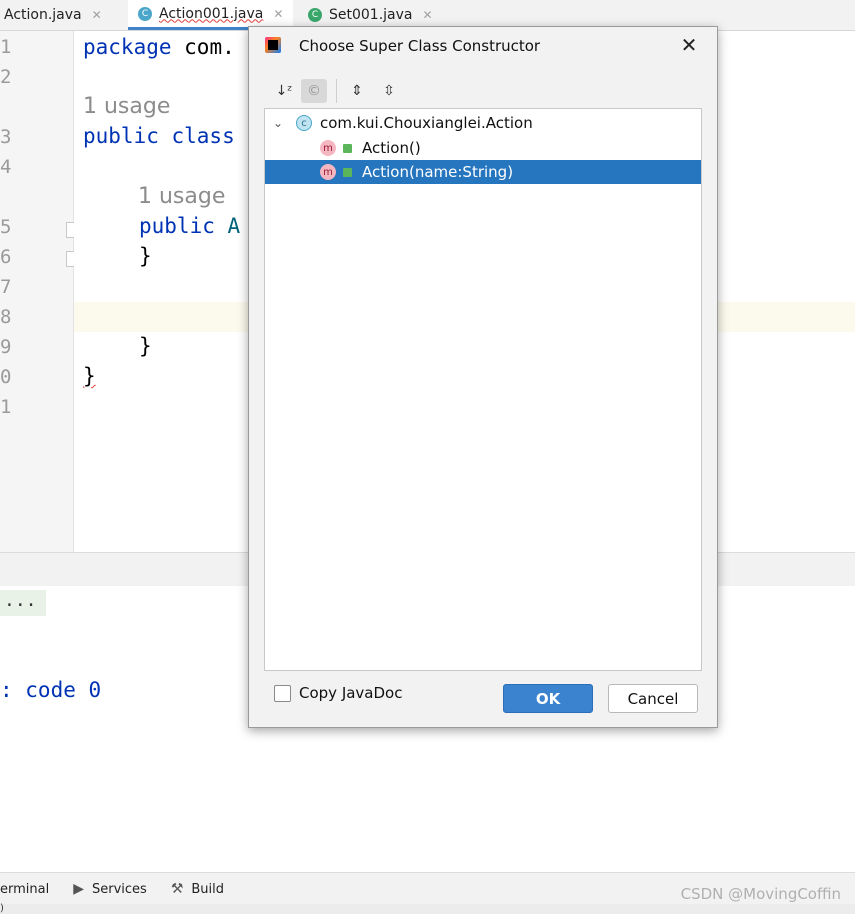 The width and height of the screenshot is (855, 914). What do you see at coordinates (278, 123) in the screenshot?
I see `chevron-down-icon: ⌄` at bounding box center [278, 123].